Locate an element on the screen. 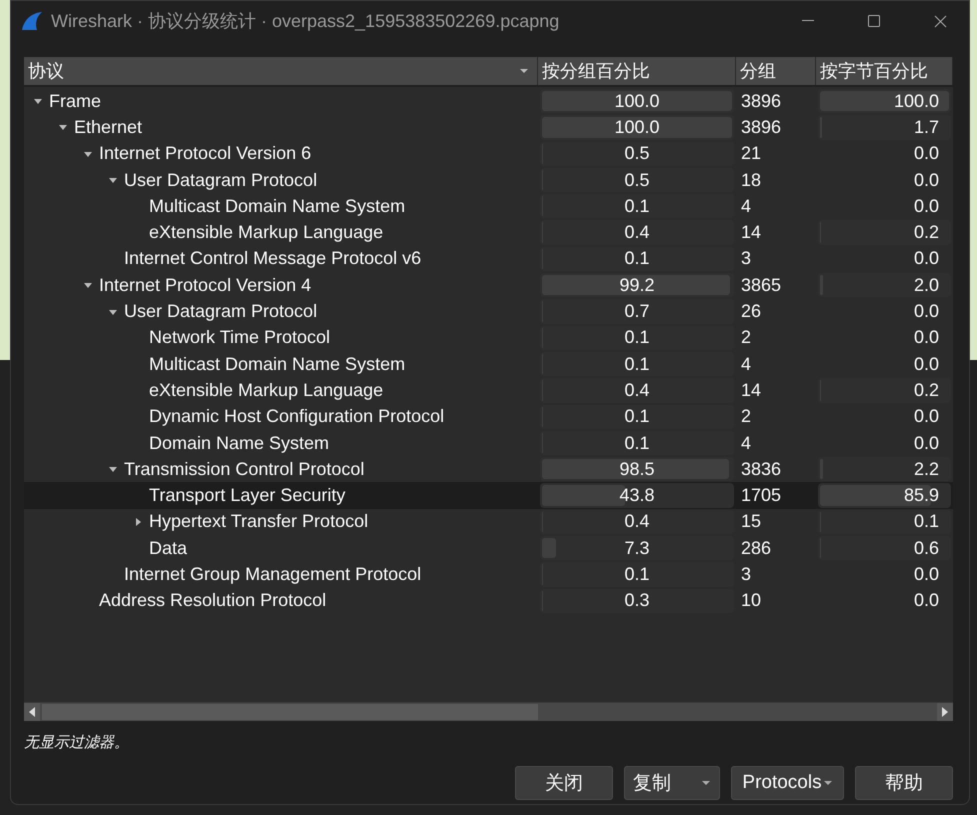 Image resolution: width=977 pixels, height=815 pixels. table-cell: 10 is located at coordinates (751, 601).